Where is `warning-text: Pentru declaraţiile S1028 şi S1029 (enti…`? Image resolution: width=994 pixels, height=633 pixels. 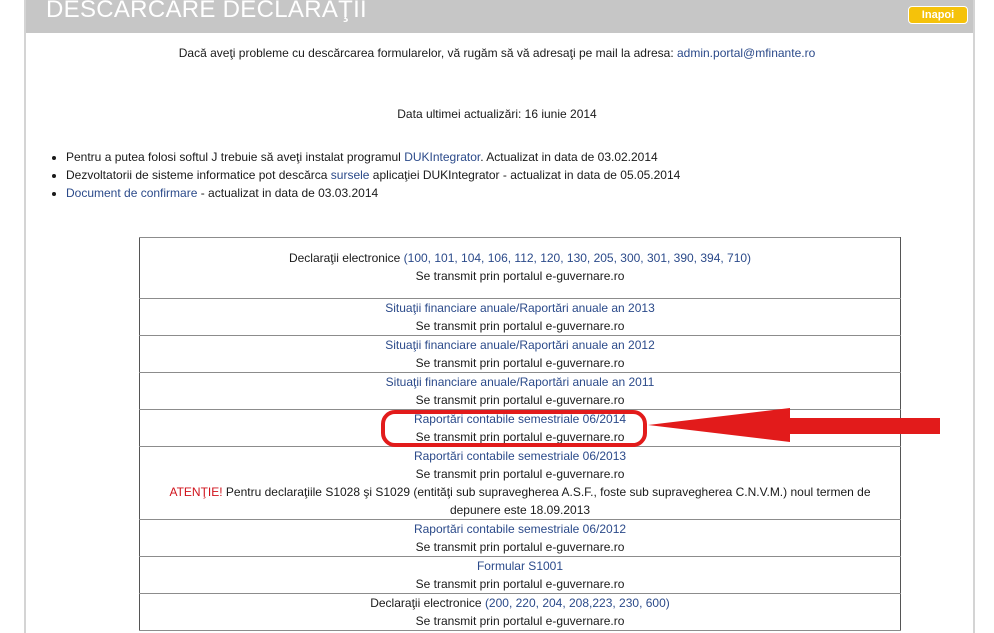
warning-text: Pentru declaraţiile S1028 şi S1029 (enti… is located at coordinates (546, 501).